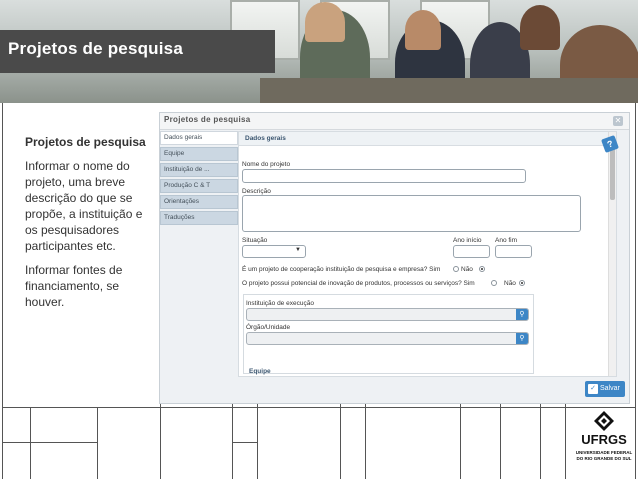 This screenshot has width=638, height=479. I want to click on title-bar: Projetos de pesquisa, so click(137, 51).